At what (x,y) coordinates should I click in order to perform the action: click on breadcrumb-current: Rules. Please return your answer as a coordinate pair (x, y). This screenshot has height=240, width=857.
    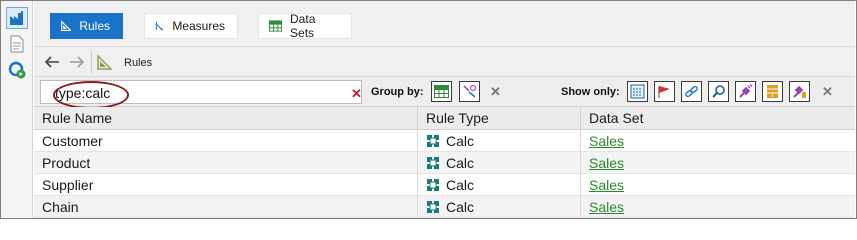
    Looking at the image, I should click on (138, 63).